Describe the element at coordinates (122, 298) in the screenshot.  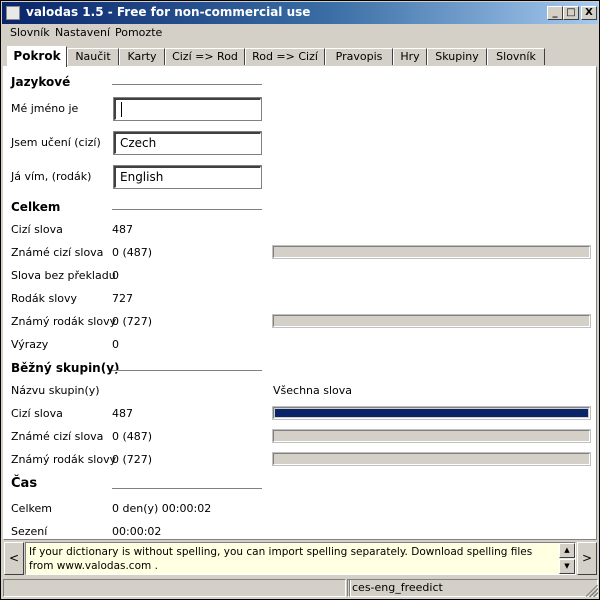
I see `native-words-value: 727` at that location.